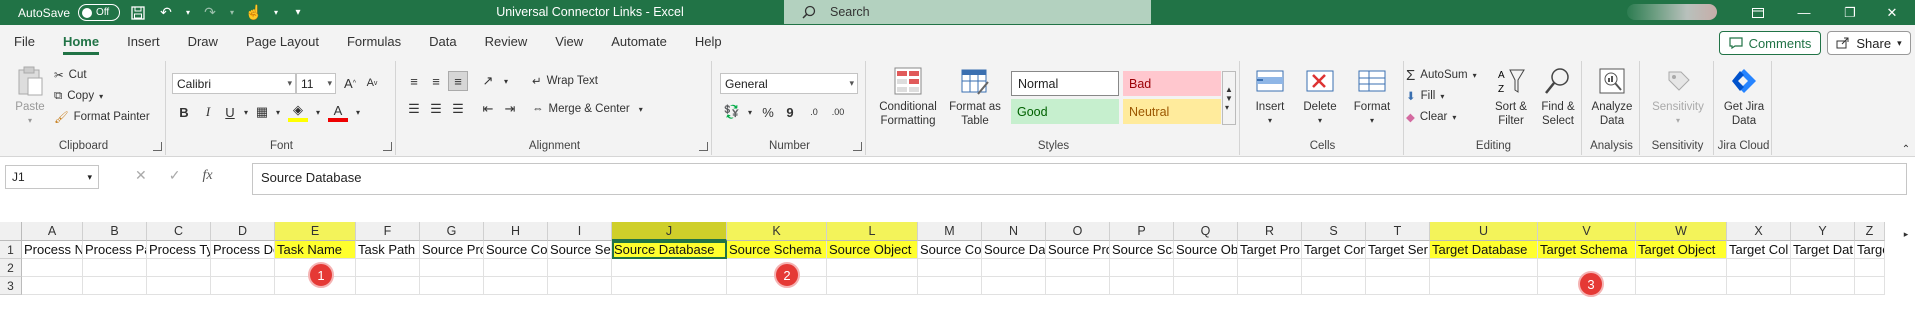 This screenshot has height=309, width=1915. What do you see at coordinates (458, 81) in the screenshot?
I see `align-bottom-icon: ≡` at bounding box center [458, 81].